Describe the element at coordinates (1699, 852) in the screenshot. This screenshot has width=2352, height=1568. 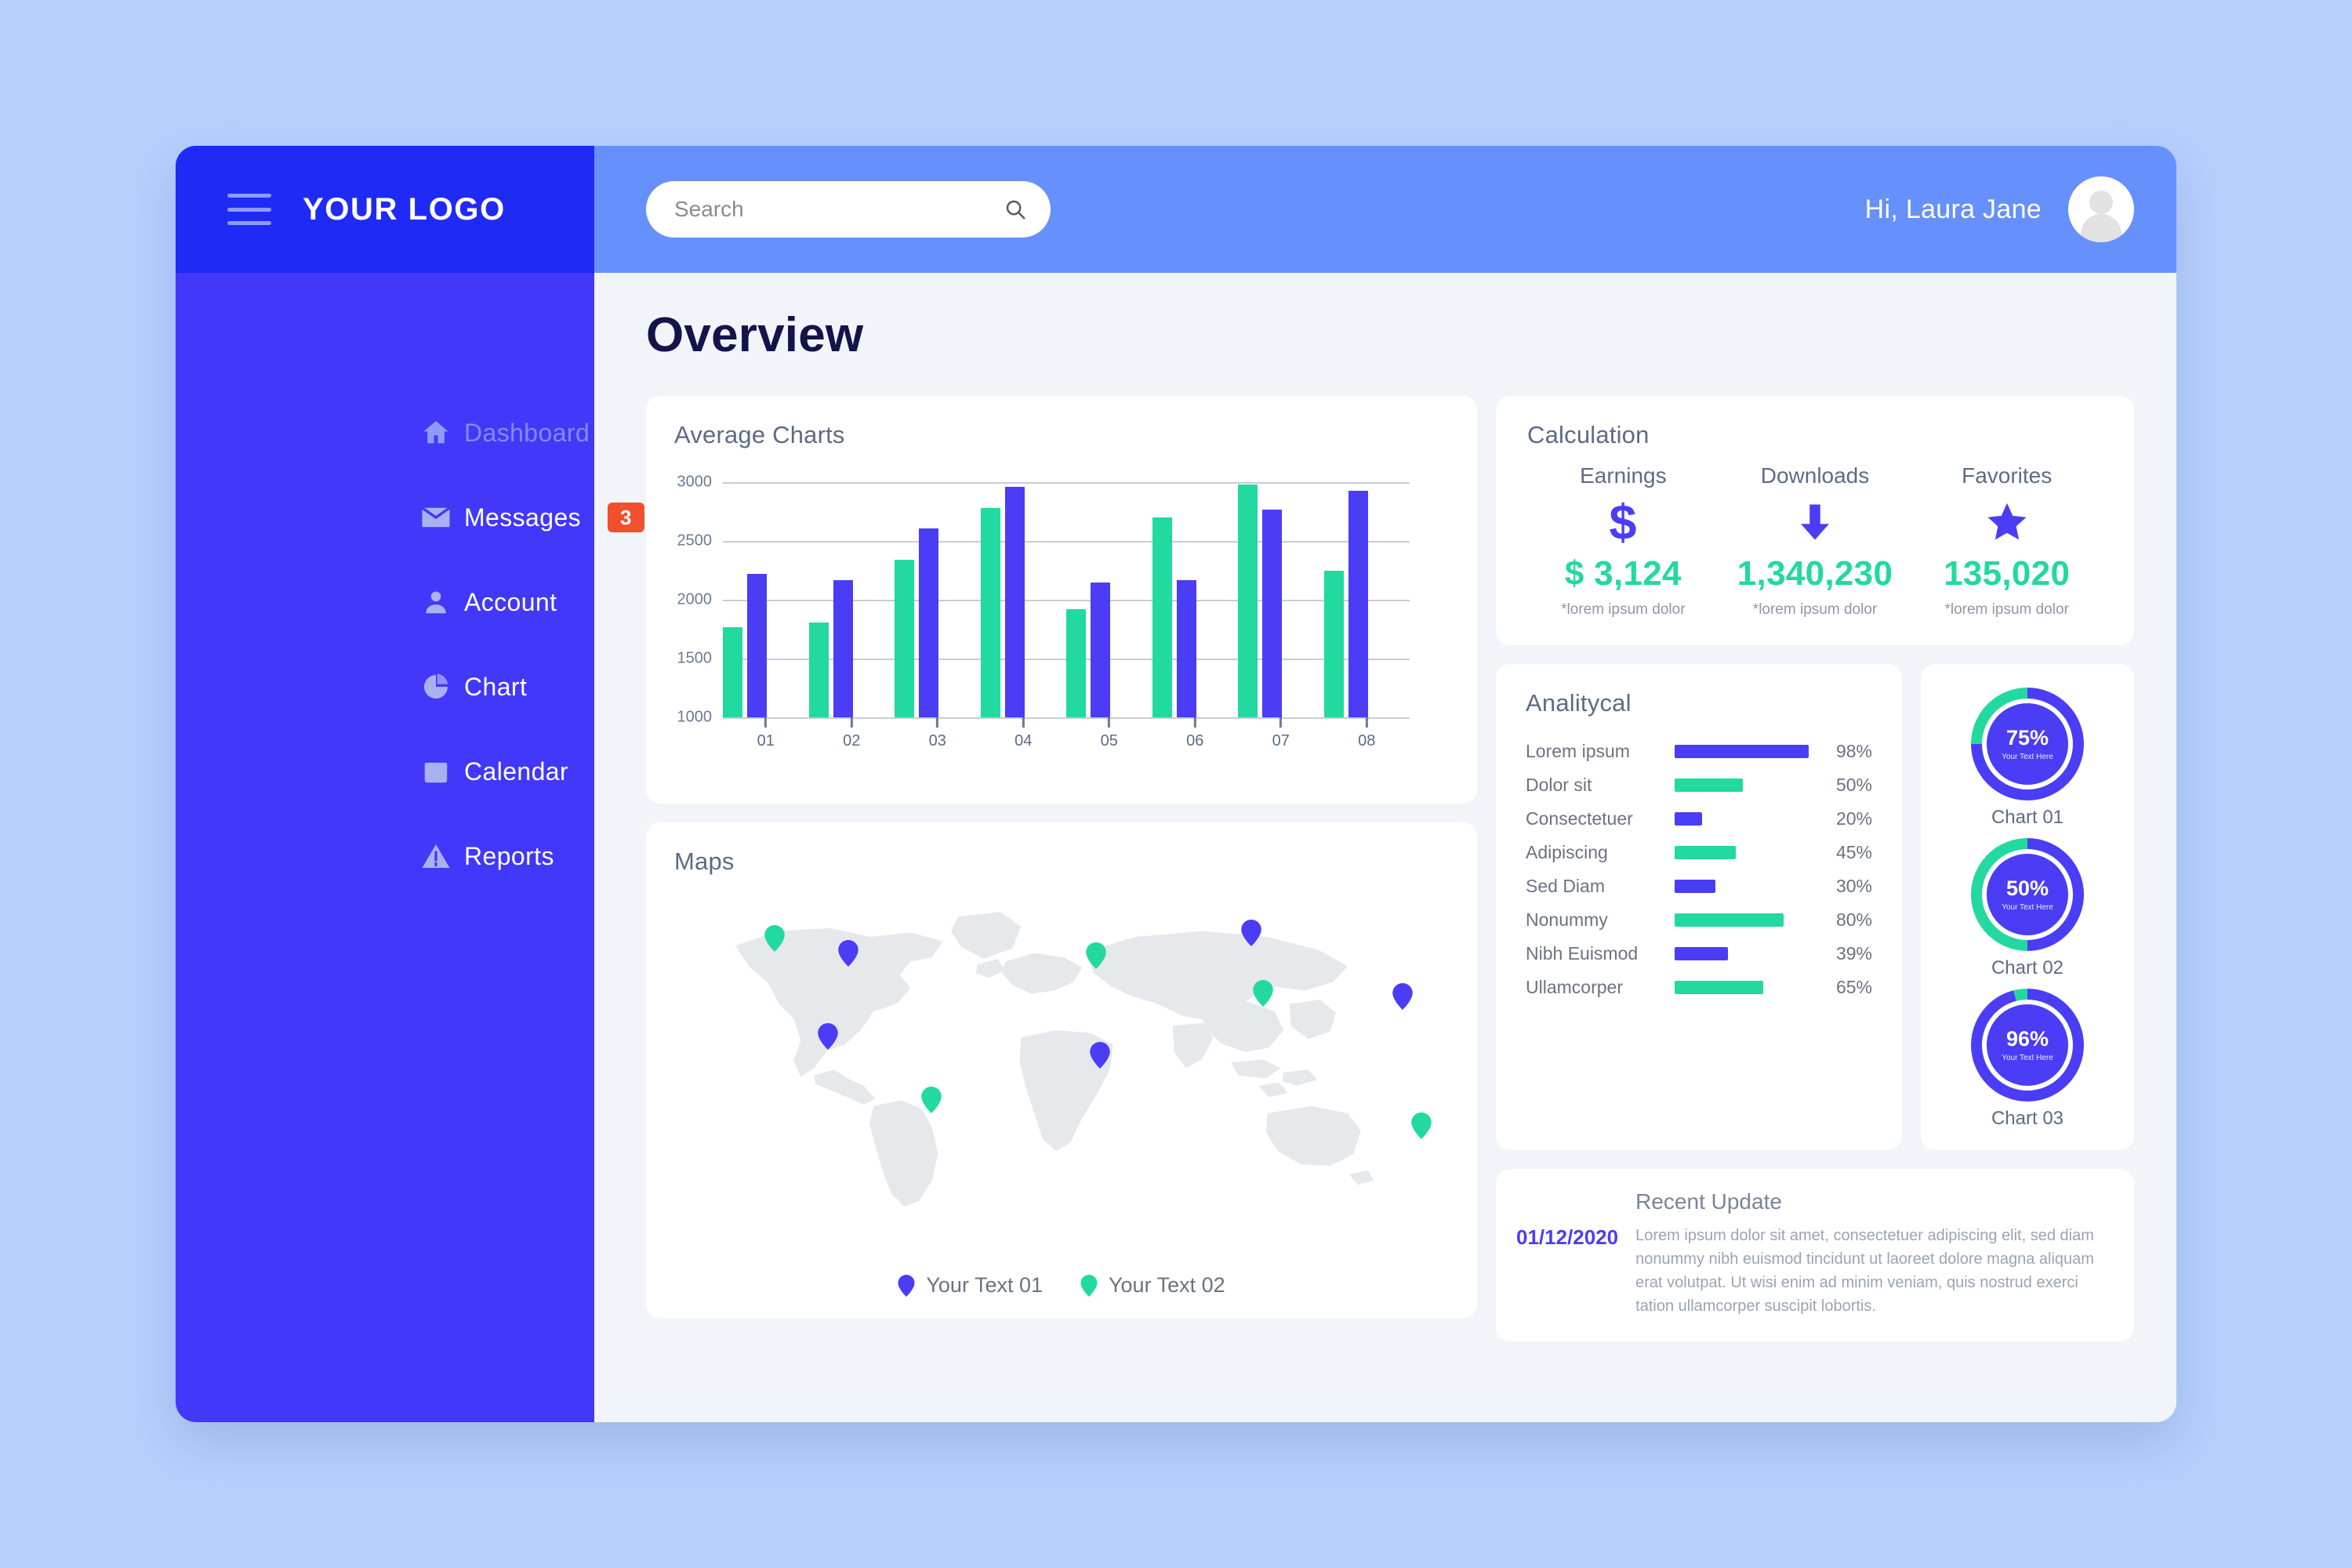
I see `analytical-row: Adipiscing 45%` at that location.